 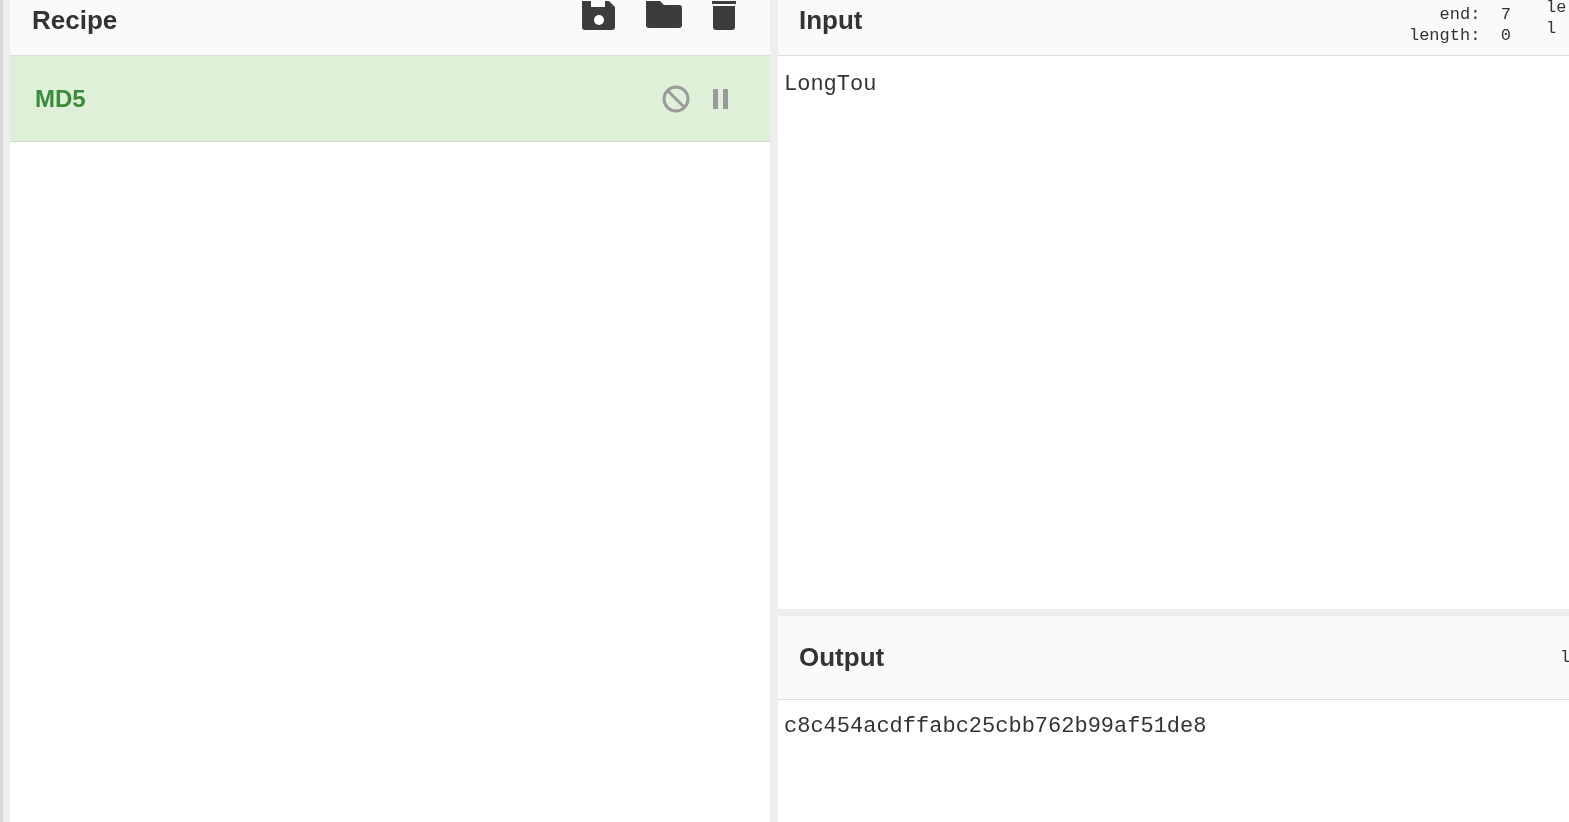 What do you see at coordinates (1556, 9) in the screenshot?
I see `stat-text: le` at bounding box center [1556, 9].